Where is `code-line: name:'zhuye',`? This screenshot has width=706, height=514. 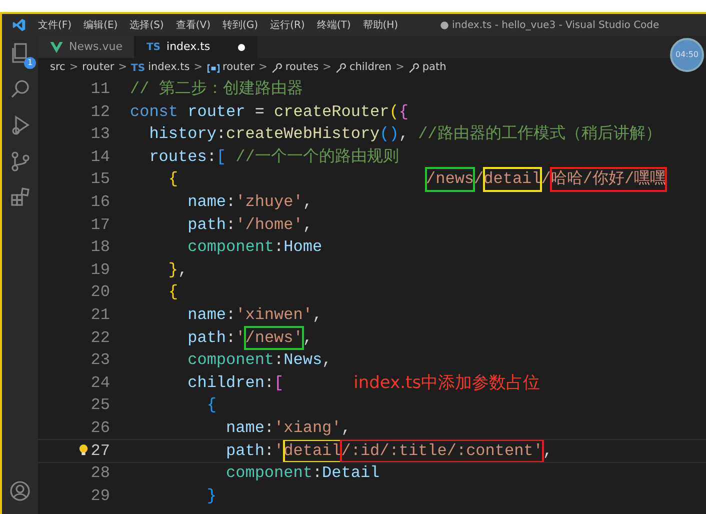 code-line: name:'zhuye', is located at coordinates (249, 202).